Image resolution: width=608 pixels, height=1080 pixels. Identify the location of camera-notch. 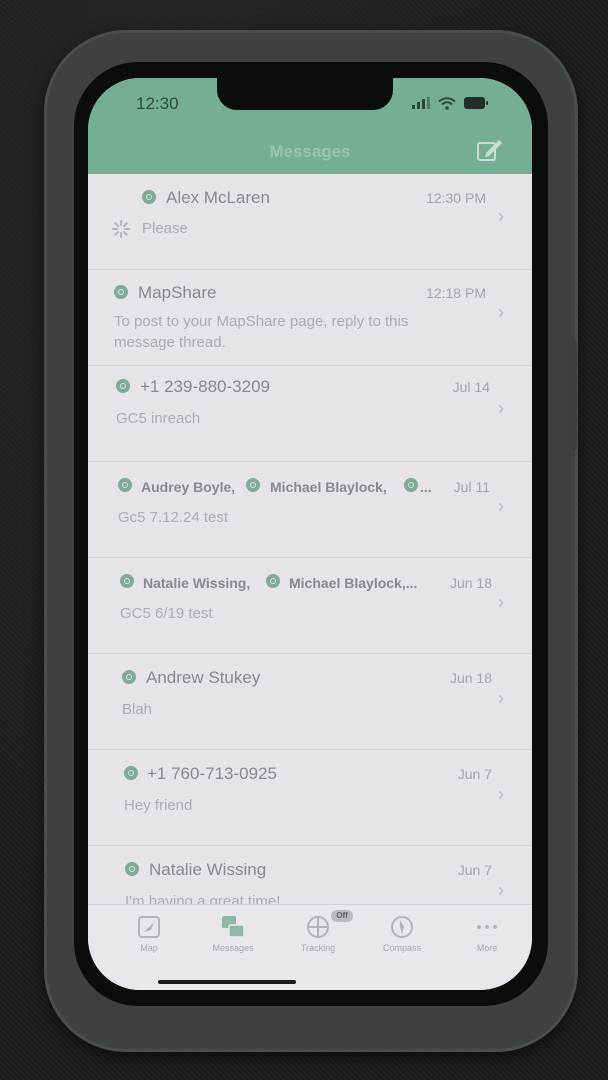
(305, 94).